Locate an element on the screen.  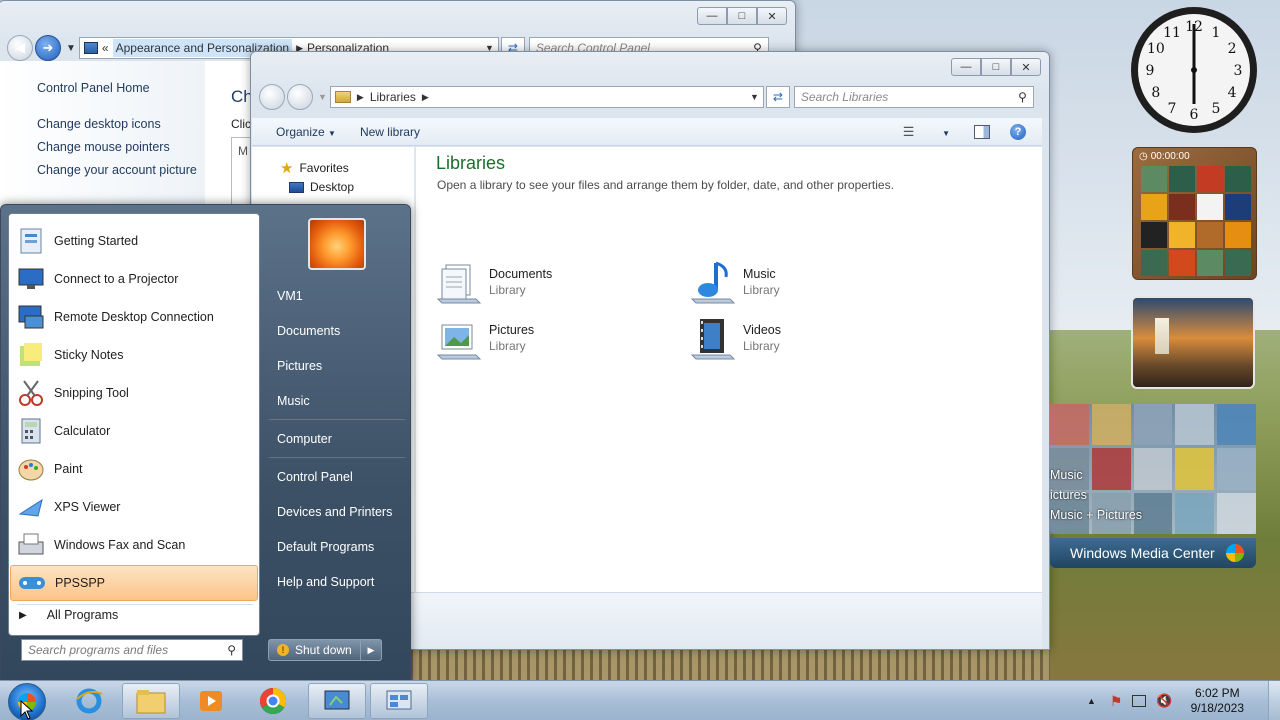
media-center-gadget: Music ictures Music + Pictures is located at coordinates (1153, 469).